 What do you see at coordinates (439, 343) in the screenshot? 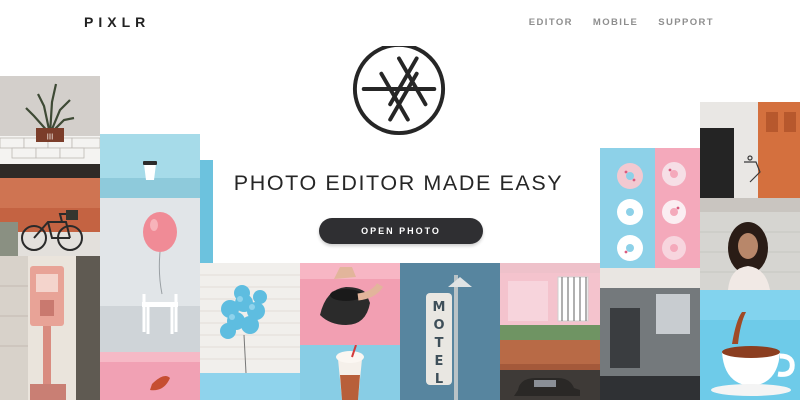
I see `svg-text: T` at bounding box center [439, 343].